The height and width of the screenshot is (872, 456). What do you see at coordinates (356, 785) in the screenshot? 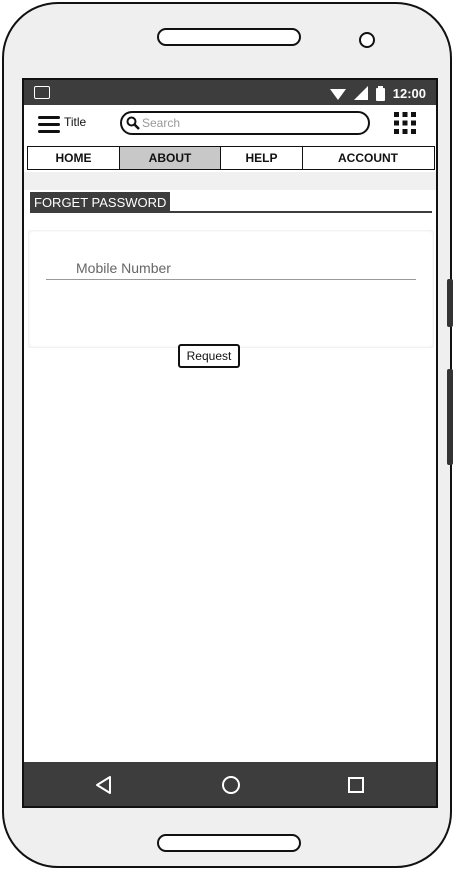
I see `recents-square-icon` at bounding box center [356, 785].